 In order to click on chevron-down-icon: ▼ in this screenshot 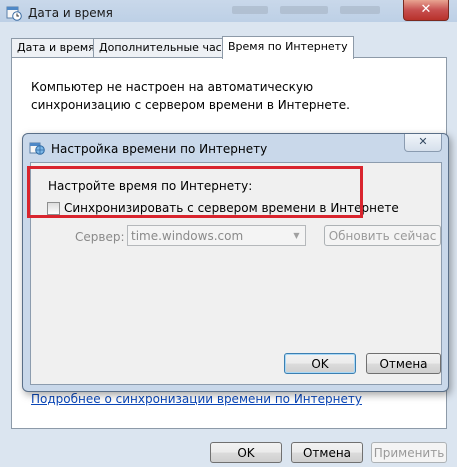, I will do `click(296, 235)`.